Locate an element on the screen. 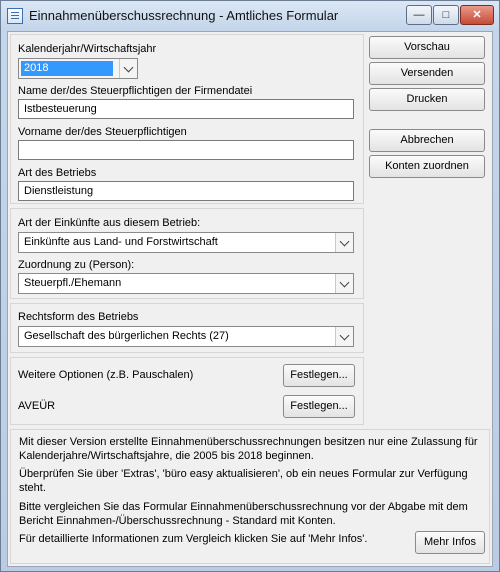  year-label: Kalenderjahr/Wirtschaftsjahr is located at coordinates (87, 49).